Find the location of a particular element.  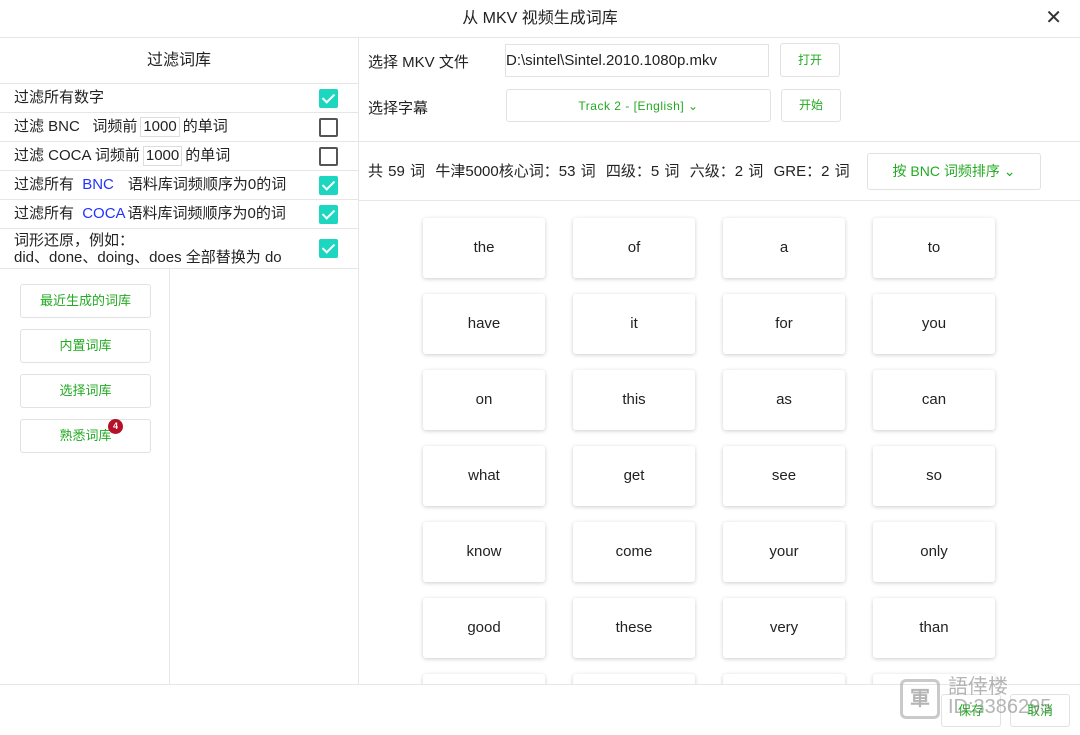

filter-coca-checkbox is located at coordinates (328, 156).